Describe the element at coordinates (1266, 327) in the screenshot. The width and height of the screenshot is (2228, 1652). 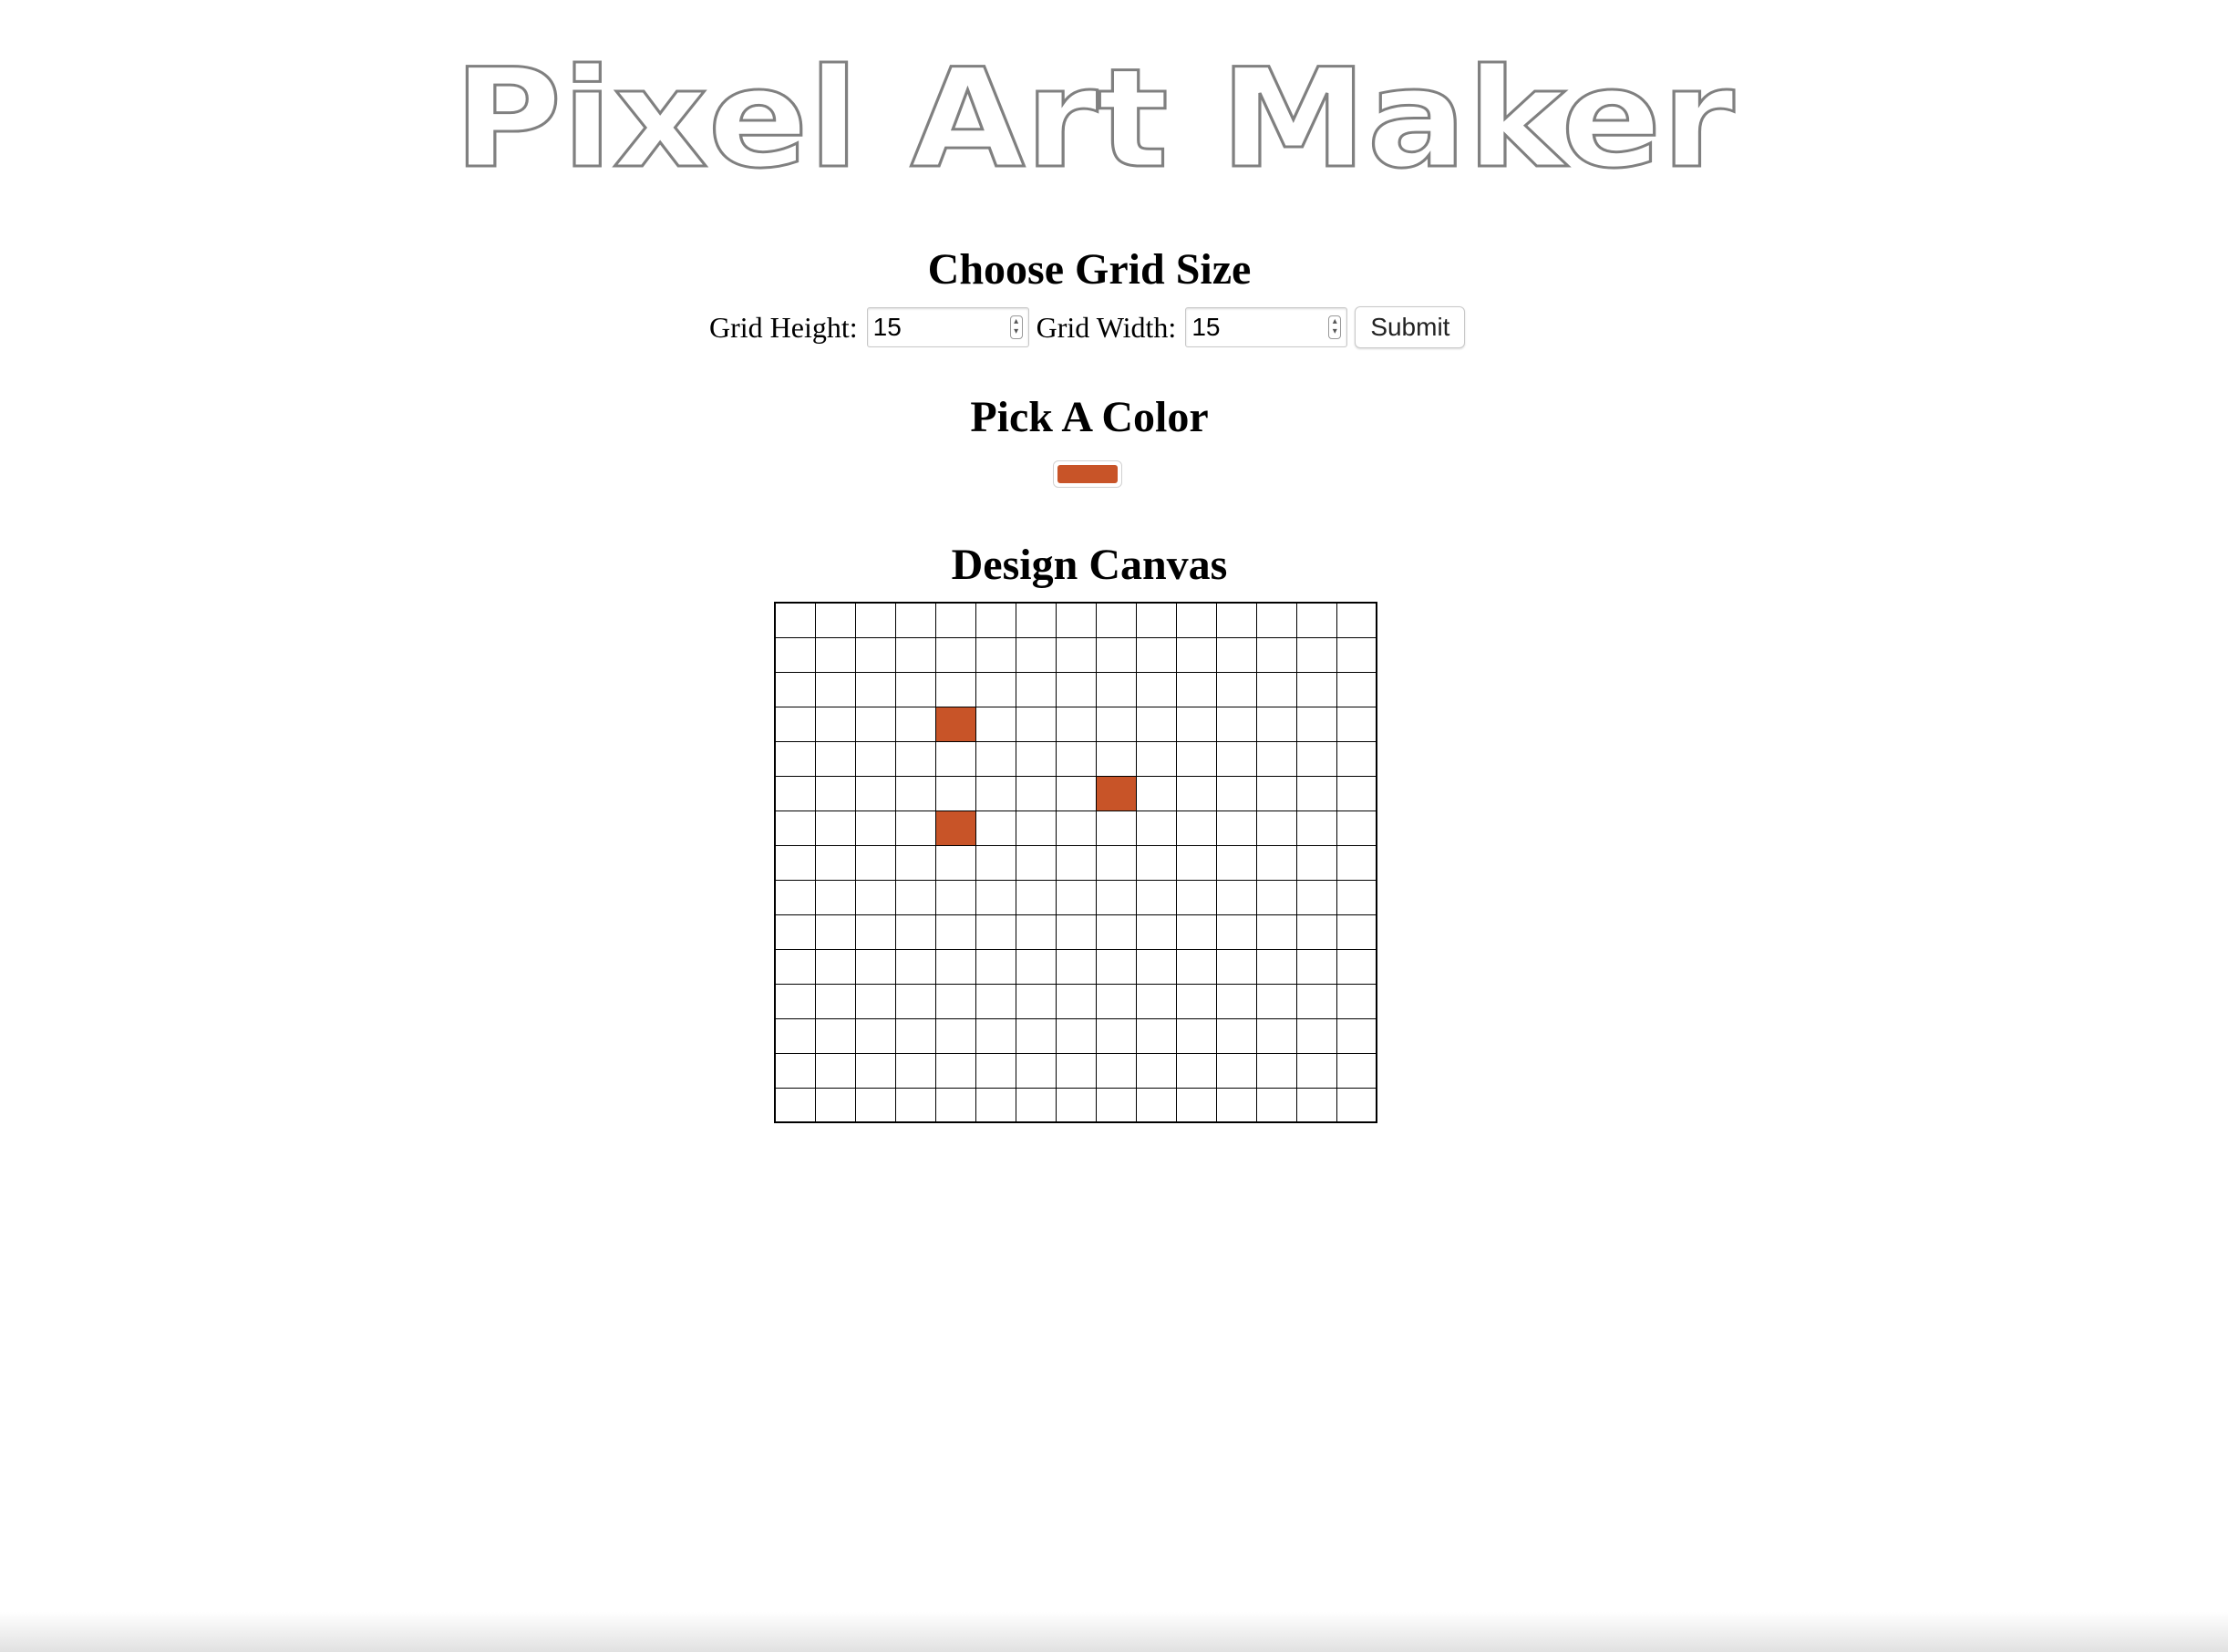
I see `grid-width-input: 15 ▴ ▾` at that location.